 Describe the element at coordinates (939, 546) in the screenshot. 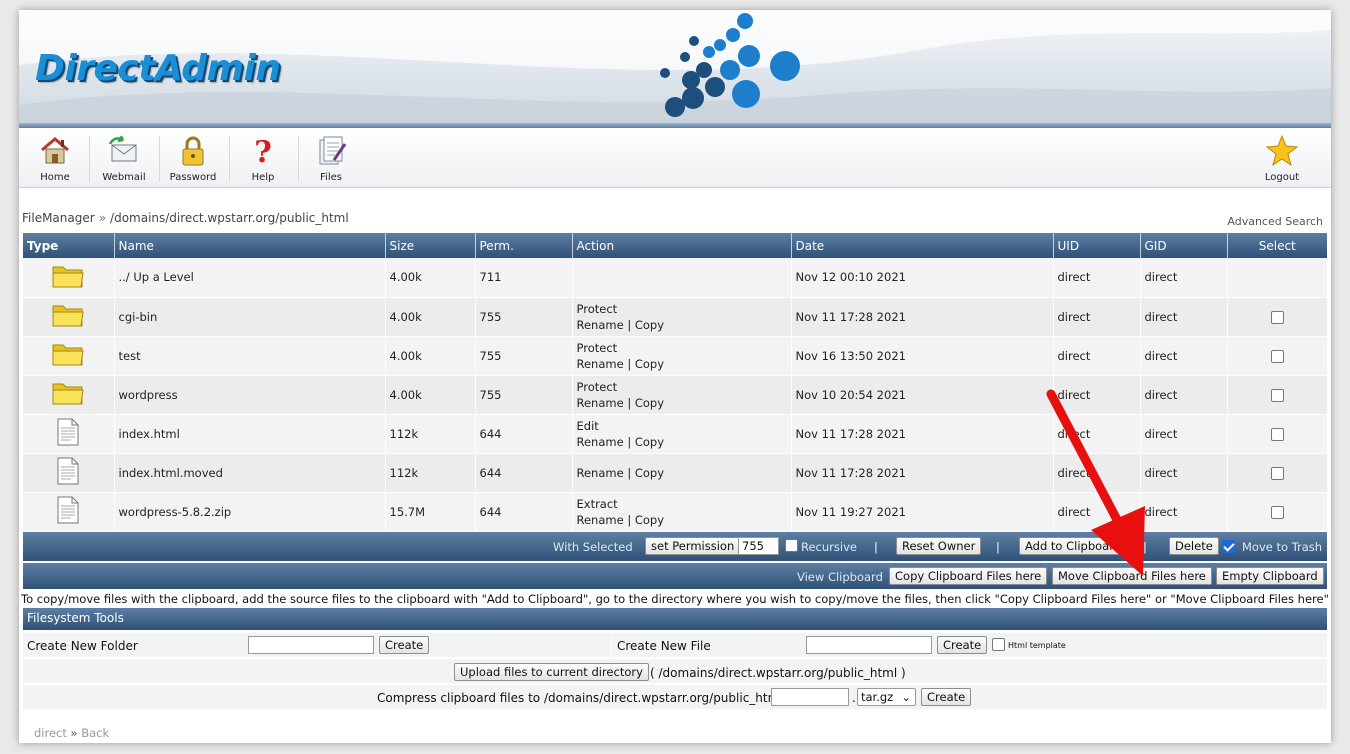

I see `reset-owner-button: Reset Owner` at that location.